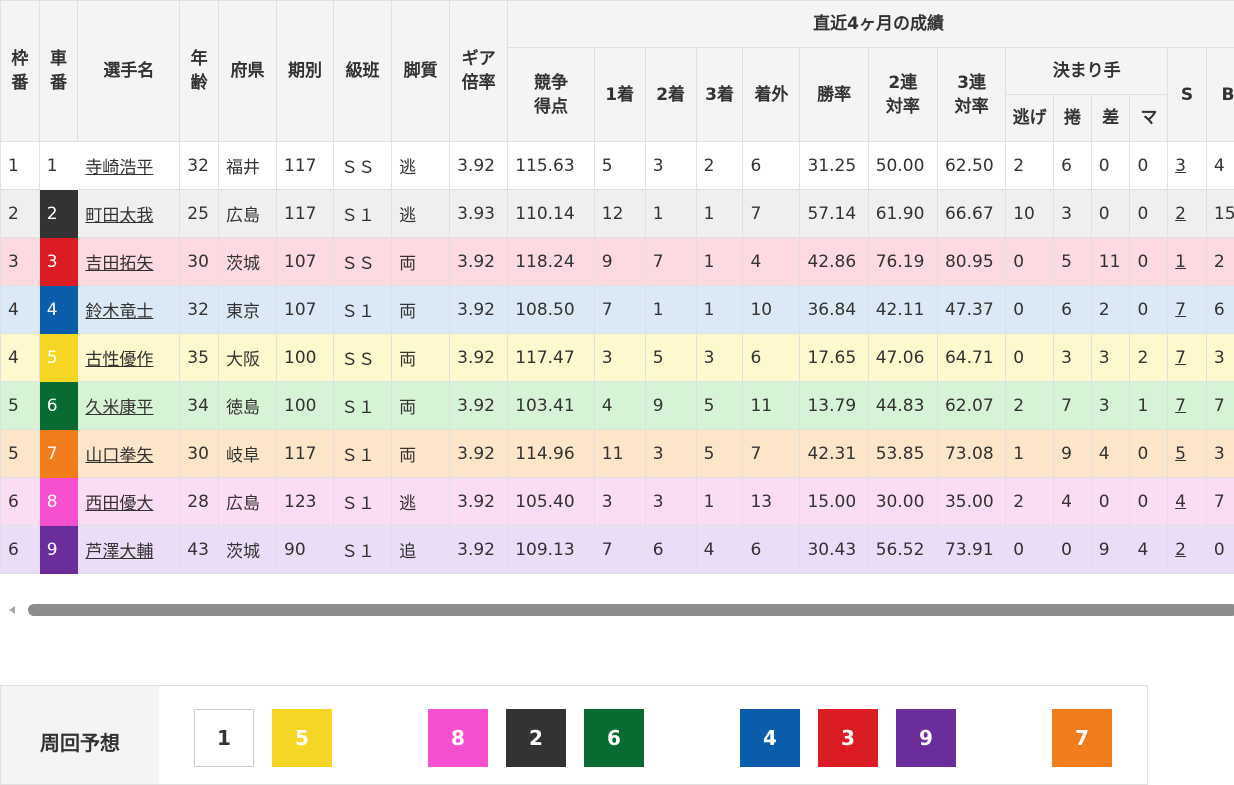 This screenshot has width=1234, height=785. Describe the element at coordinates (247, 502) in the screenshot. I see `cell-pref: 広島` at that location.